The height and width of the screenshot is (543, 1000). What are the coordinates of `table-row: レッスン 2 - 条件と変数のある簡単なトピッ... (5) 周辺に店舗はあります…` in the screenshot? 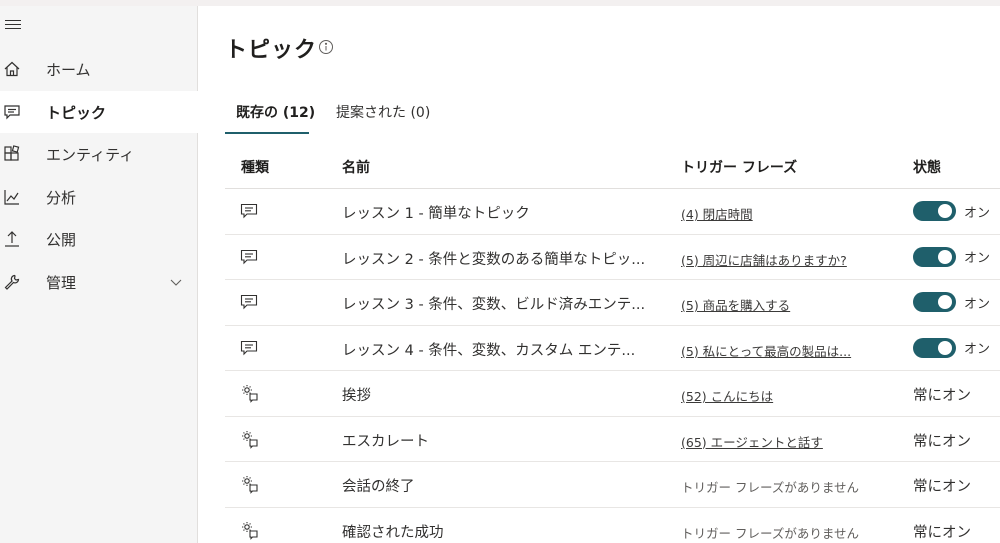 It's located at (612, 257).